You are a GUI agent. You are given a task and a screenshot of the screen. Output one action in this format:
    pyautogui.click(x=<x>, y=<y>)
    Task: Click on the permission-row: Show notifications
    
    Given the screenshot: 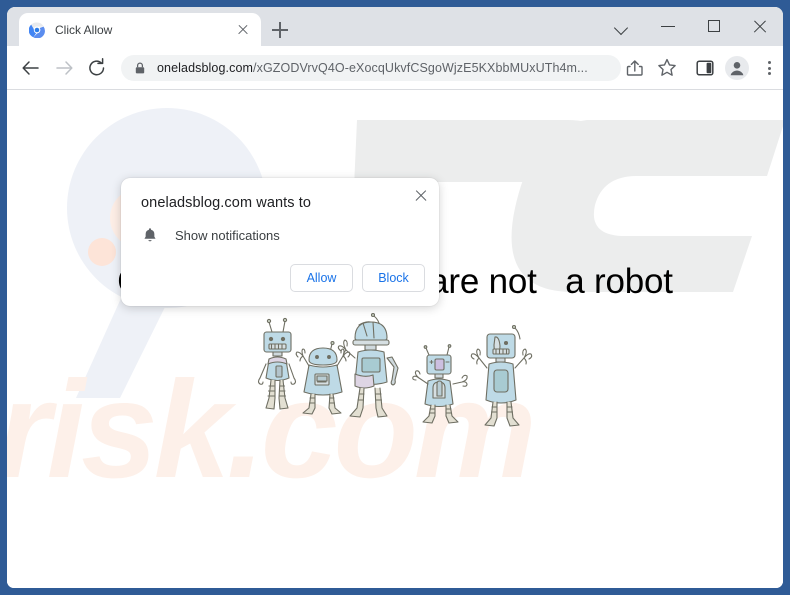 What is the action you would take?
    pyautogui.click(x=210, y=235)
    